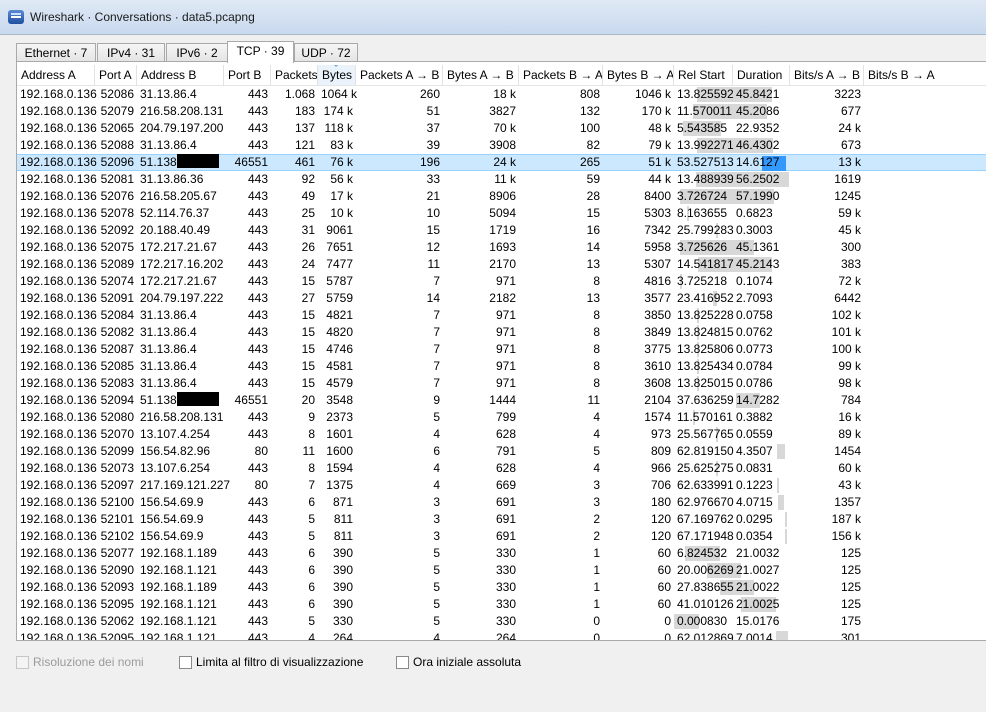 The height and width of the screenshot is (712, 986). Describe the element at coordinates (761, 75) in the screenshot. I see `col-header-duration: Duration` at that location.